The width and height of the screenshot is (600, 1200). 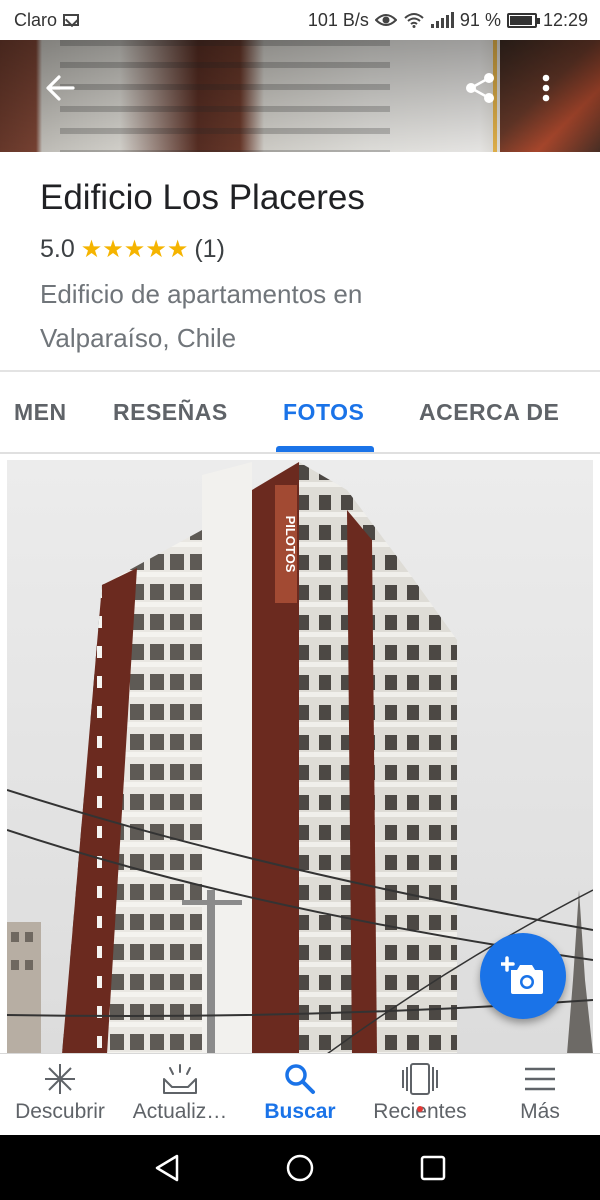 What do you see at coordinates (57, 248) in the screenshot?
I see `rating-value: 5.0` at bounding box center [57, 248].